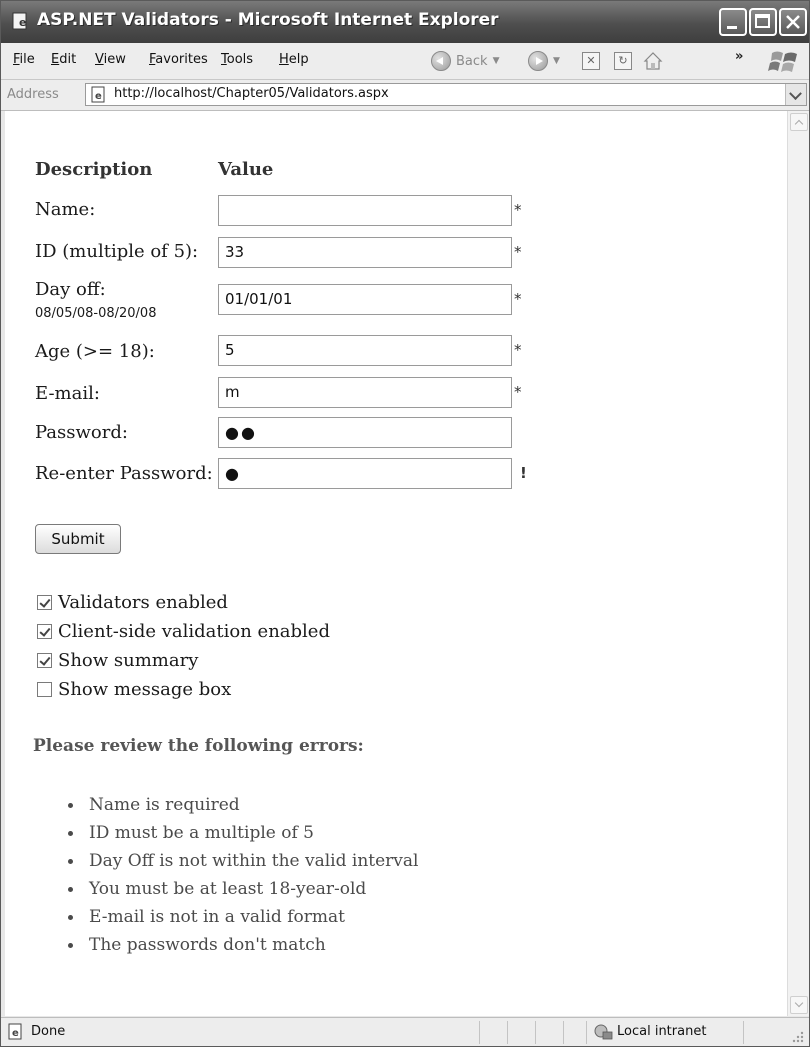 This screenshot has height=1047, width=810. I want to click on address-dropdown-icon, so click(795, 94).